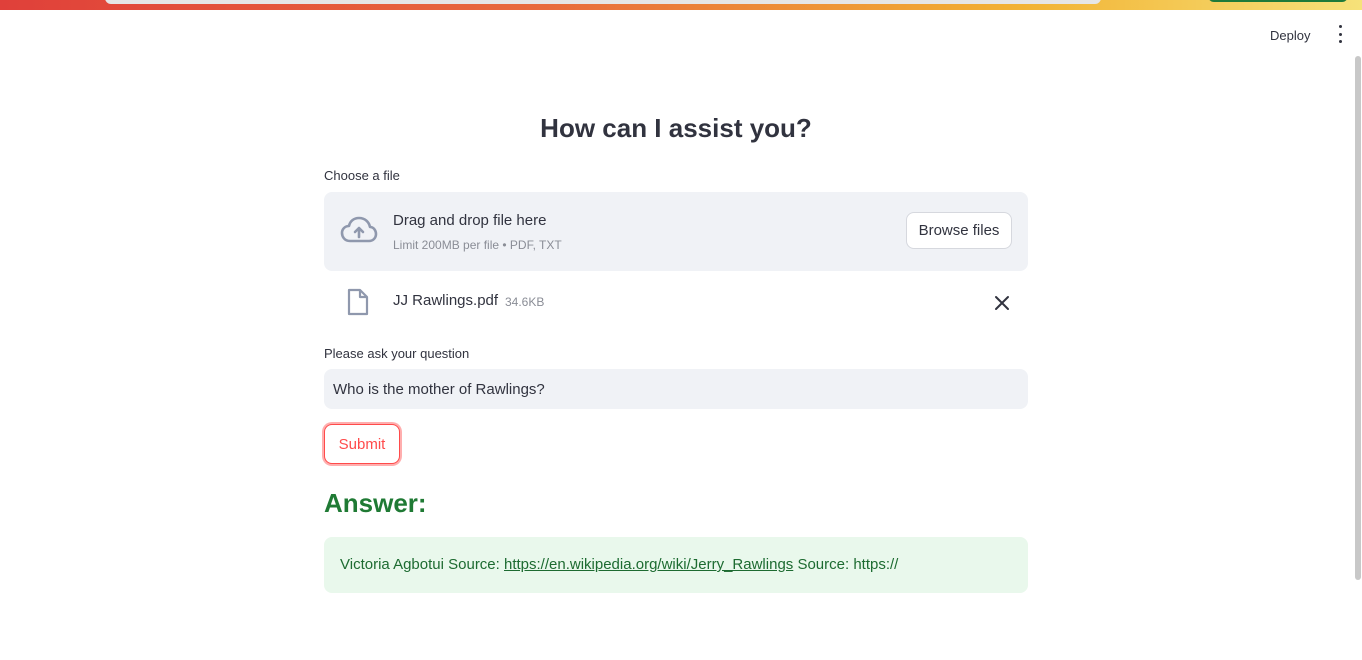 The height and width of the screenshot is (660, 1362). I want to click on file-uploader-label: Choose a file, so click(362, 175).